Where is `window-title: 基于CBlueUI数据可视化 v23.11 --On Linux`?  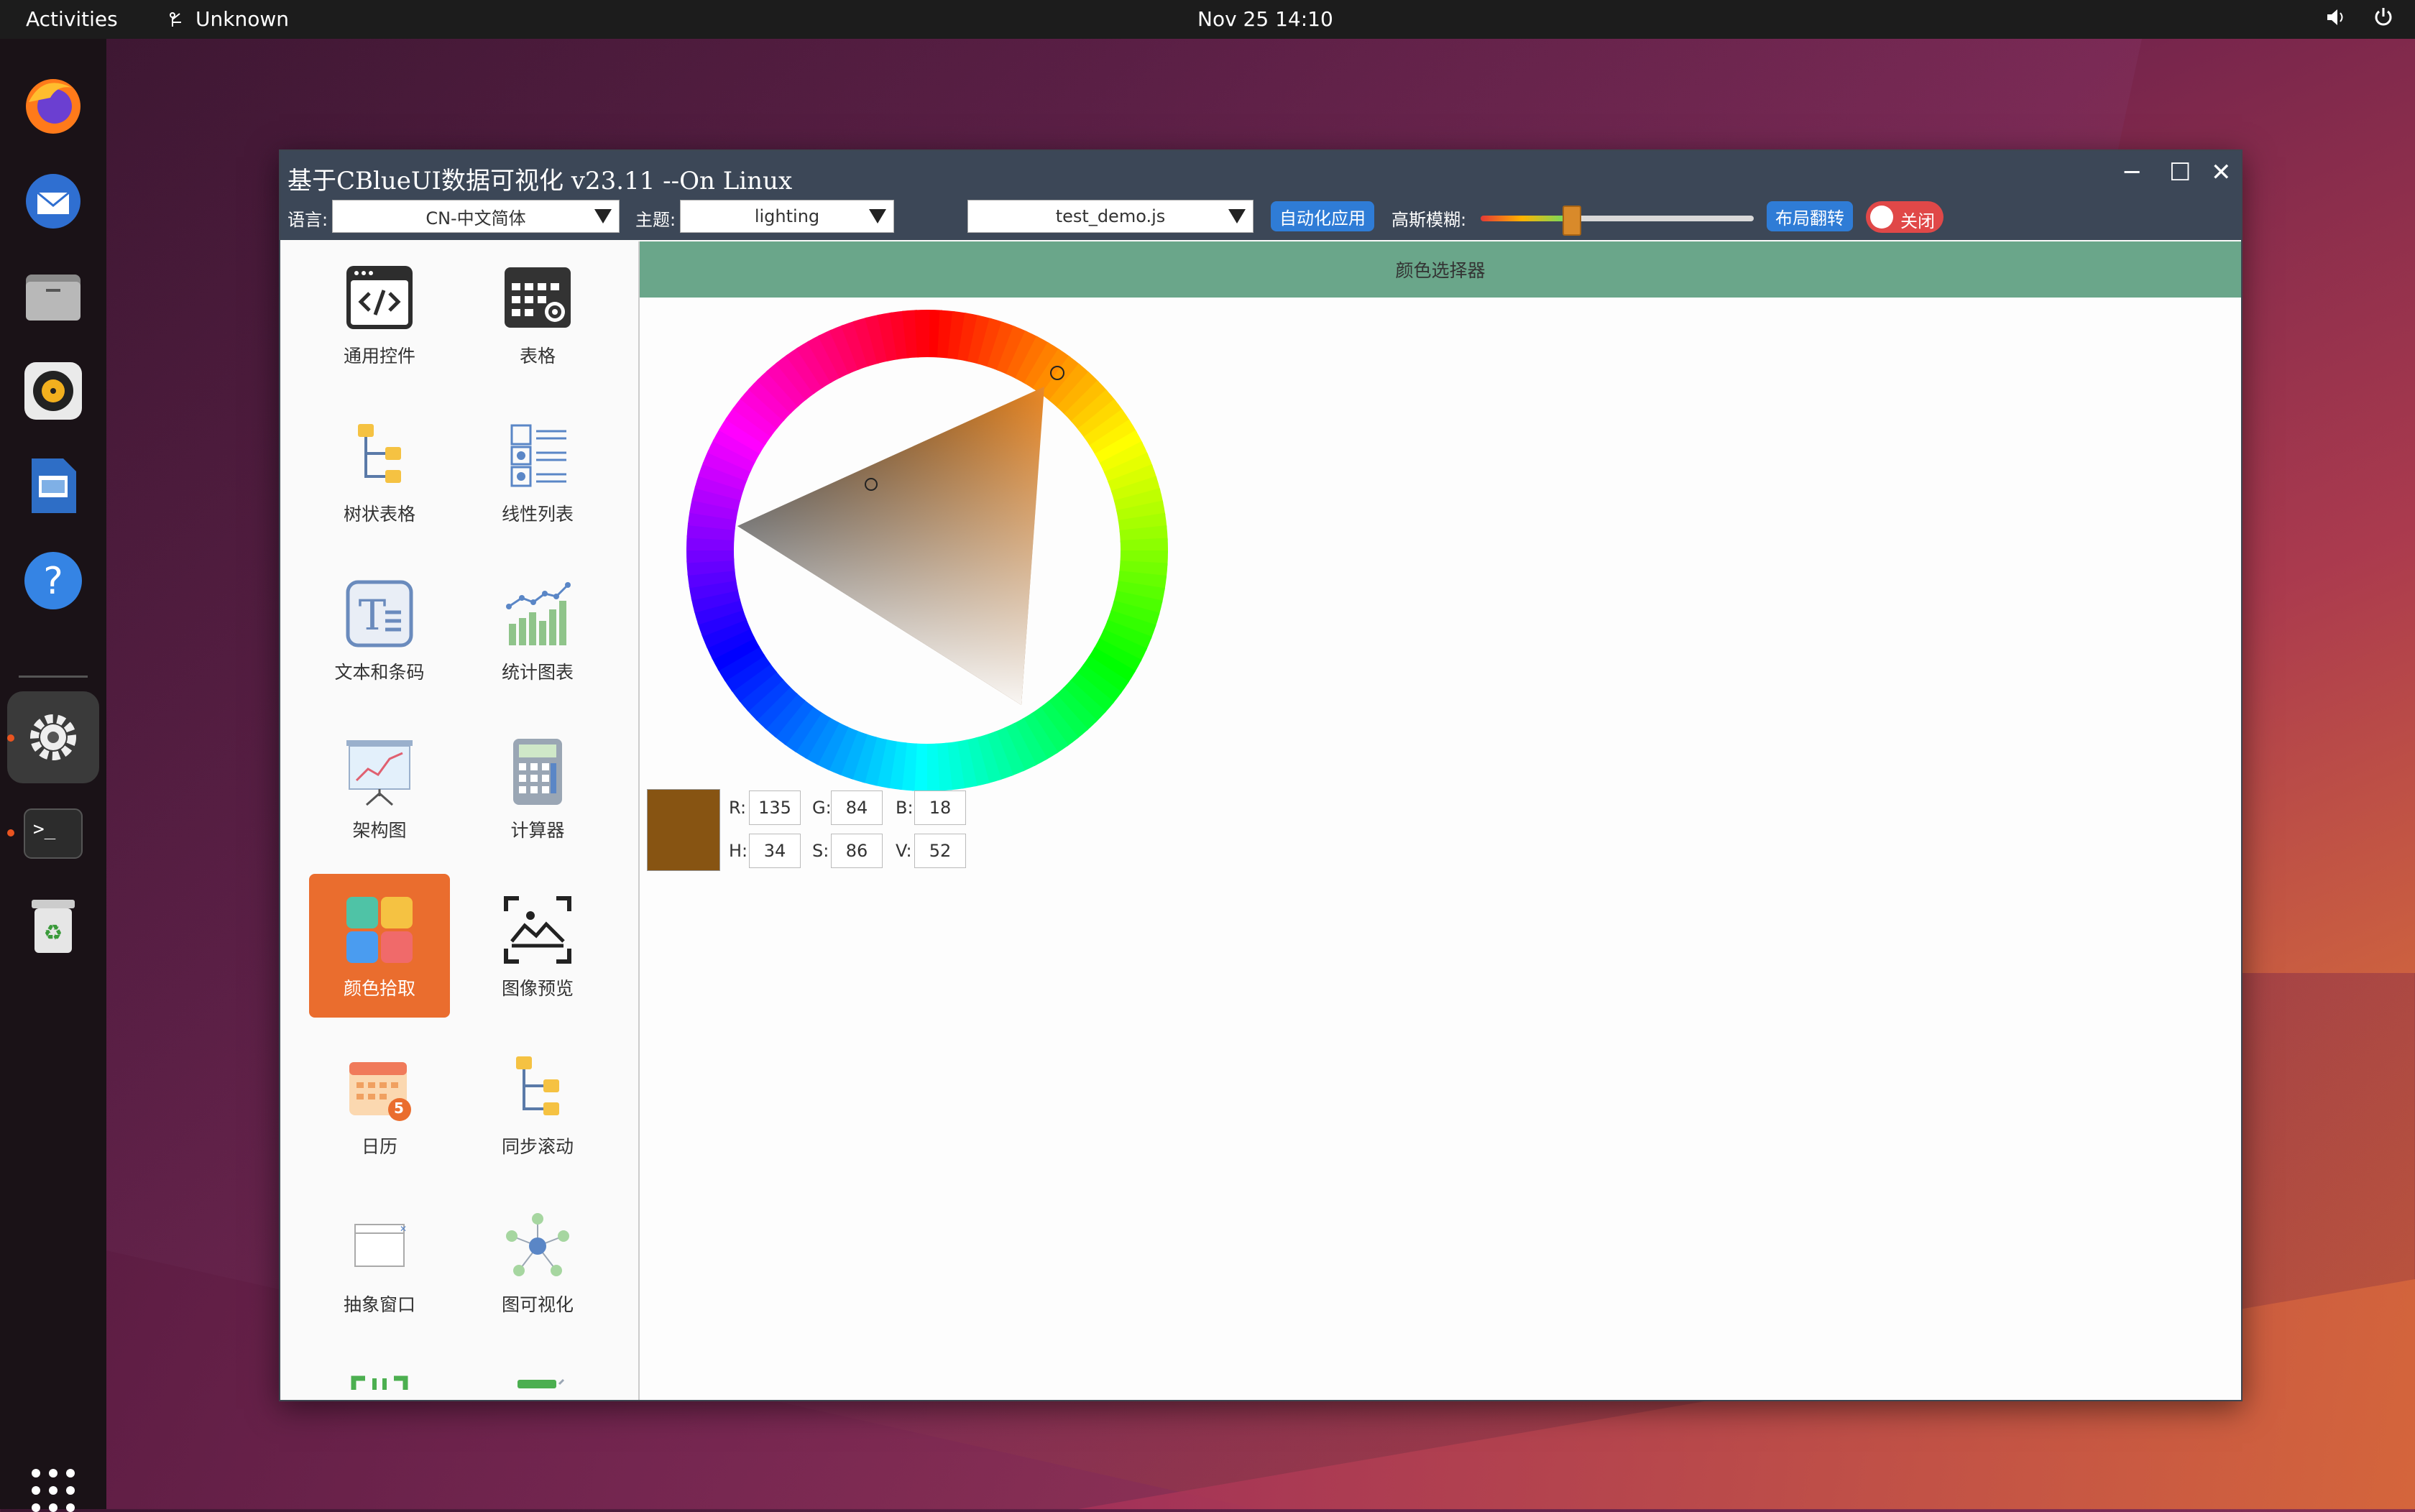 window-title: 基于CBlueUI数据可视化 v23.11 --On Linux is located at coordinates (540, 179).